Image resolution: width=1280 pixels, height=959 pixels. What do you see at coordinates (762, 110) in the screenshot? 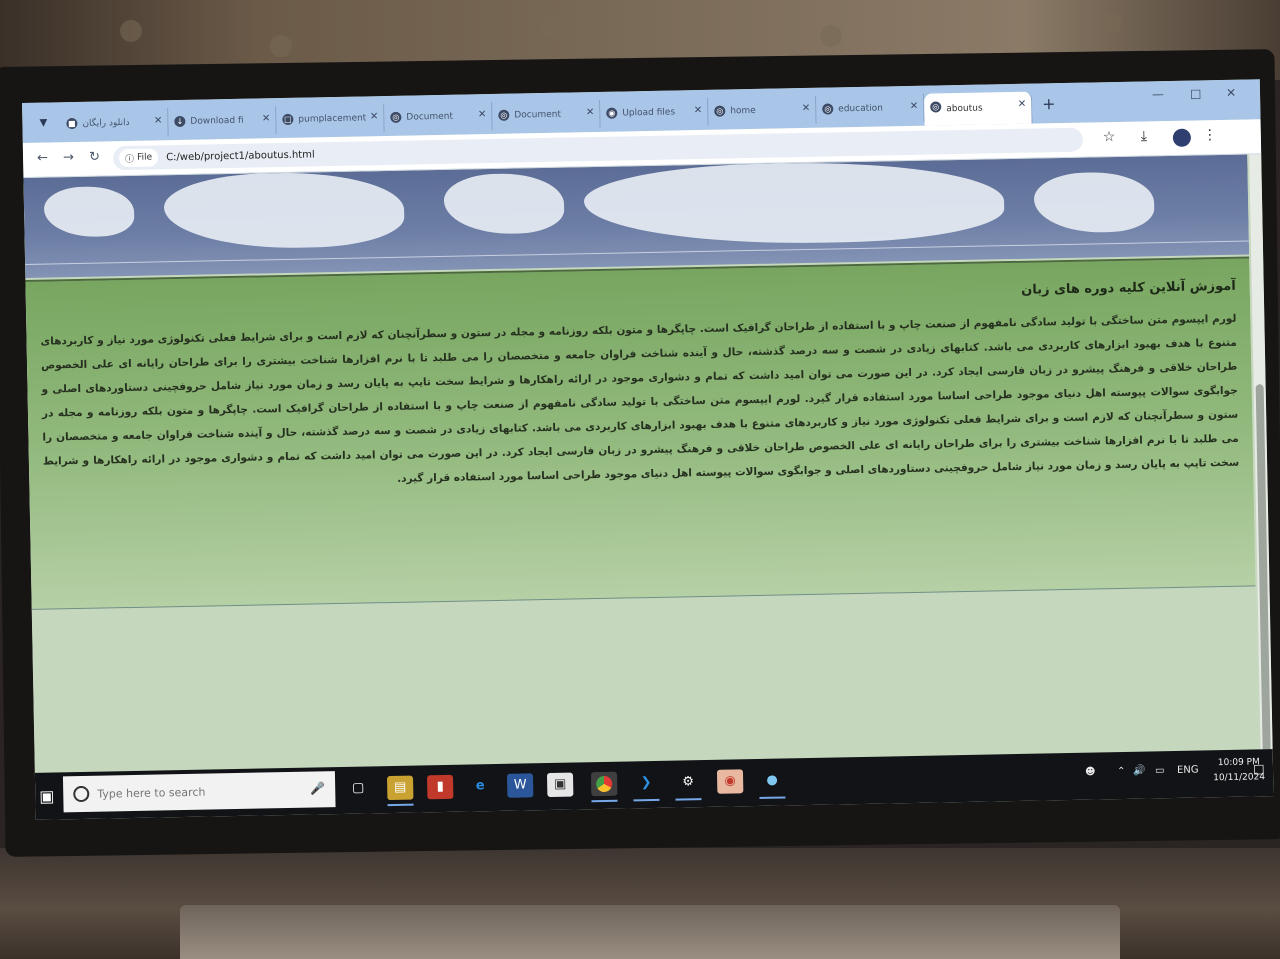
I see `tab-6: ◎ home ✕` at bounding box center [762, 110].